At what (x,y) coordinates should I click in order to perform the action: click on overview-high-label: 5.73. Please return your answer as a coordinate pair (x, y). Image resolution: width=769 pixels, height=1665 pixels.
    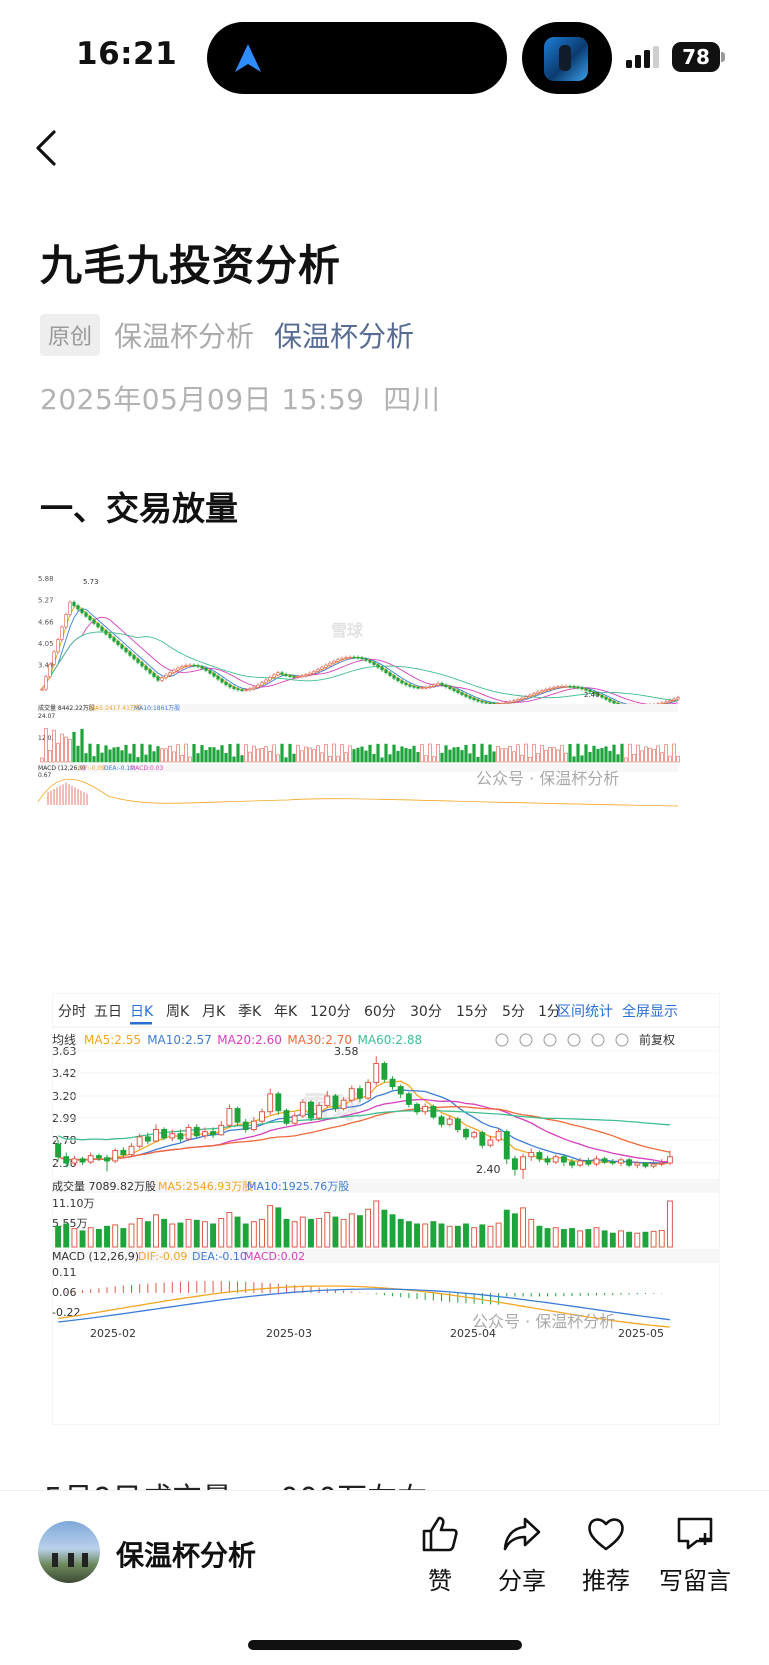
    Looking at the image, I should click on (91, 582).